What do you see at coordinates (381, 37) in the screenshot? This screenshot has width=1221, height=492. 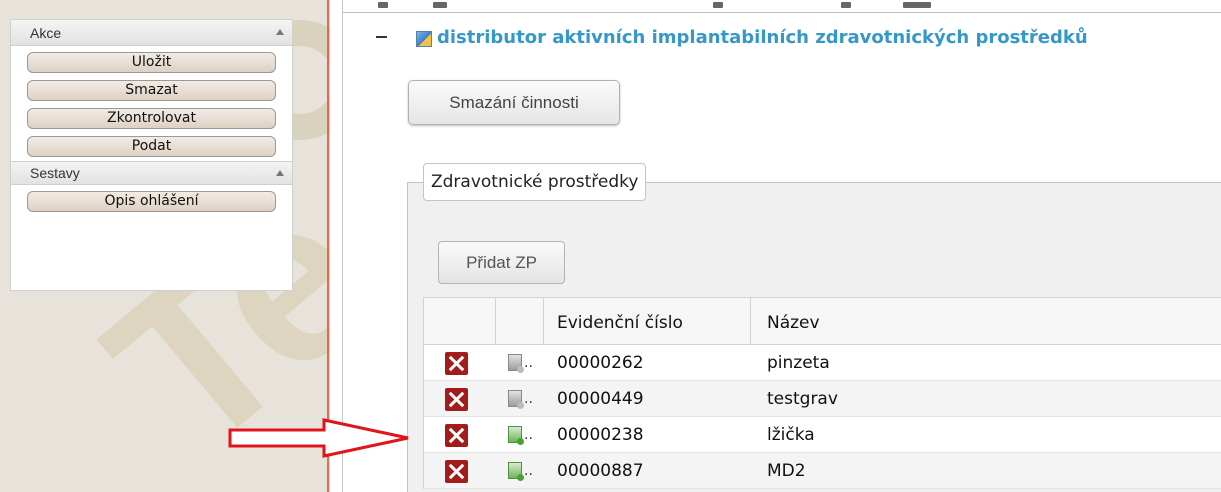 I see `collapse-minus-icon` at bounding box center [381, 37].